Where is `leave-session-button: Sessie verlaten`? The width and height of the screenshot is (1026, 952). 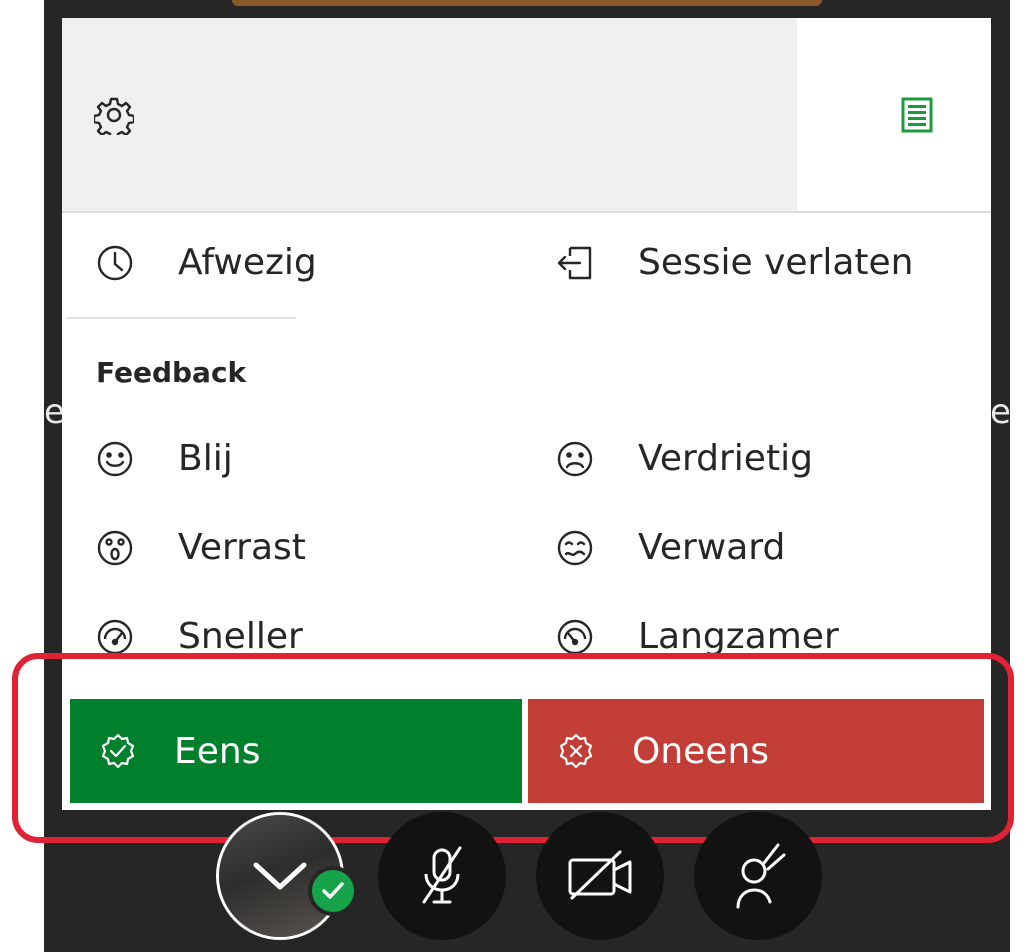 leave-session-button: Sessie verlaten is located at coordinates (735, 262).